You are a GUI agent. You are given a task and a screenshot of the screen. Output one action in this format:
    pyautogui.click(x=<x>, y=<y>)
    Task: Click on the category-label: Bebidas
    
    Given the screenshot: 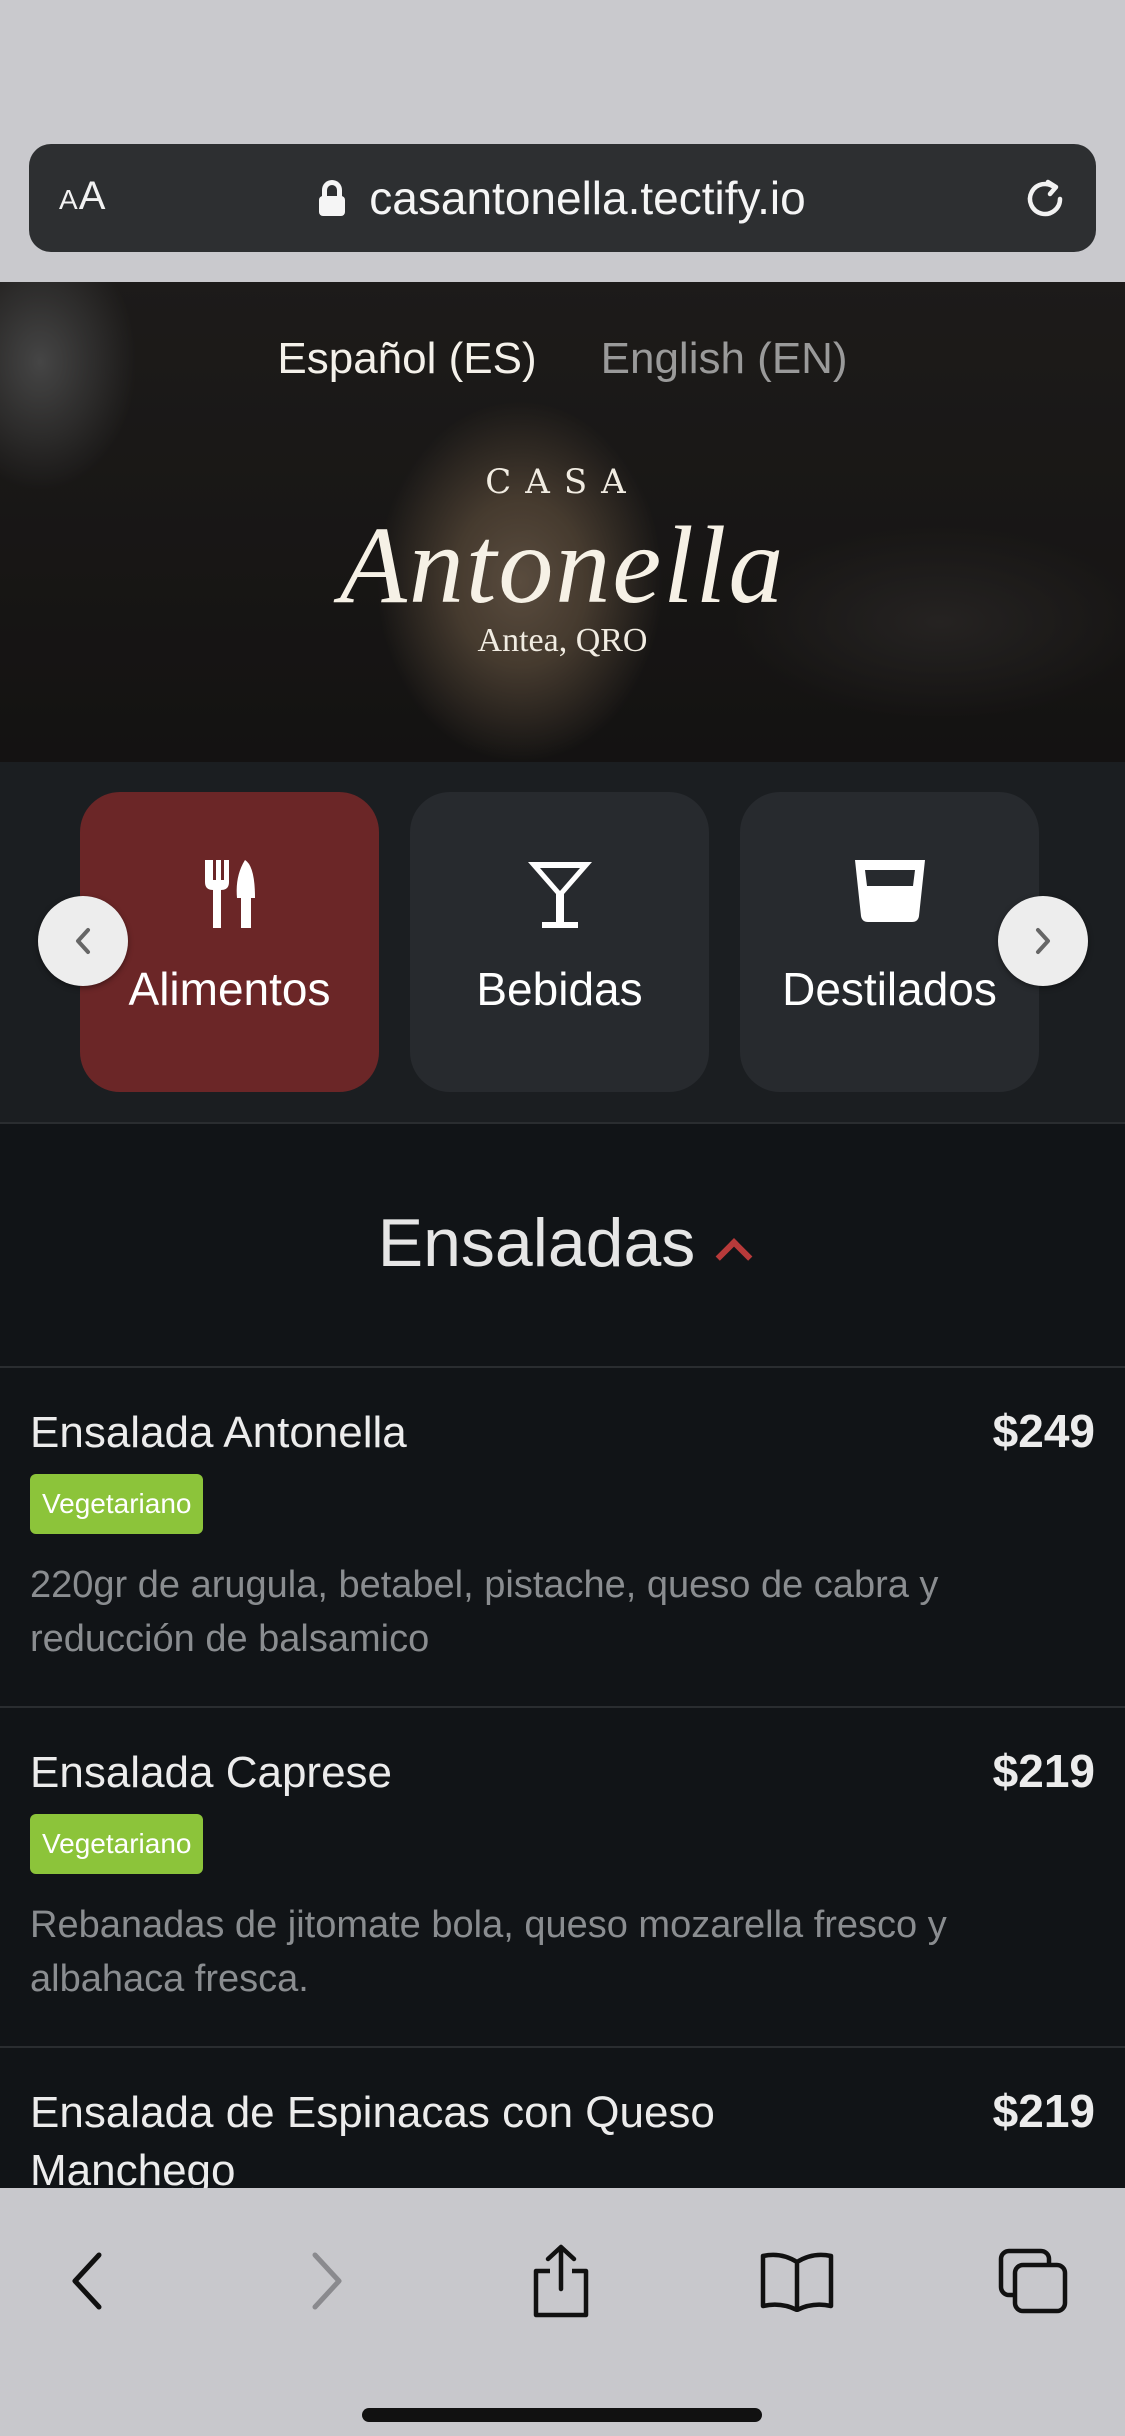 What is the action you would take?
    pyautogui.click(x=559, y=989)
    